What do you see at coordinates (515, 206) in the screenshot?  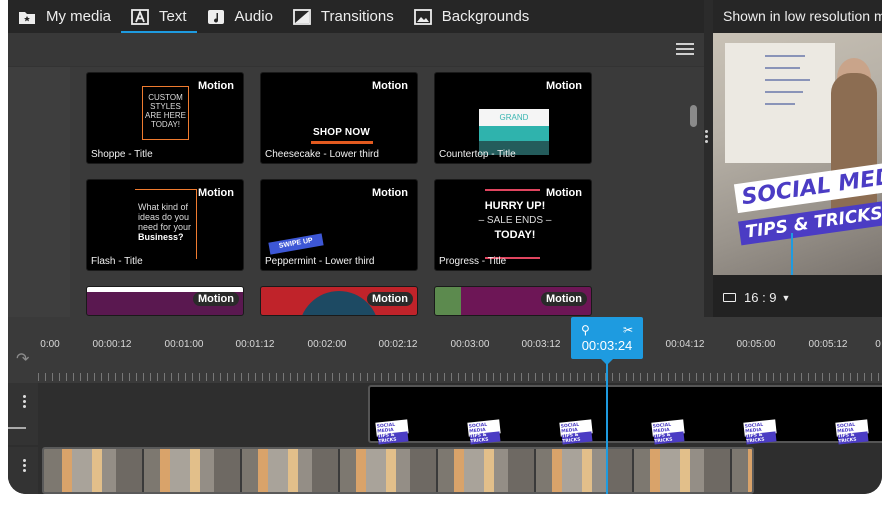 I see `template-art-line1: HURRY UP!` at bounding box center [515, 206].